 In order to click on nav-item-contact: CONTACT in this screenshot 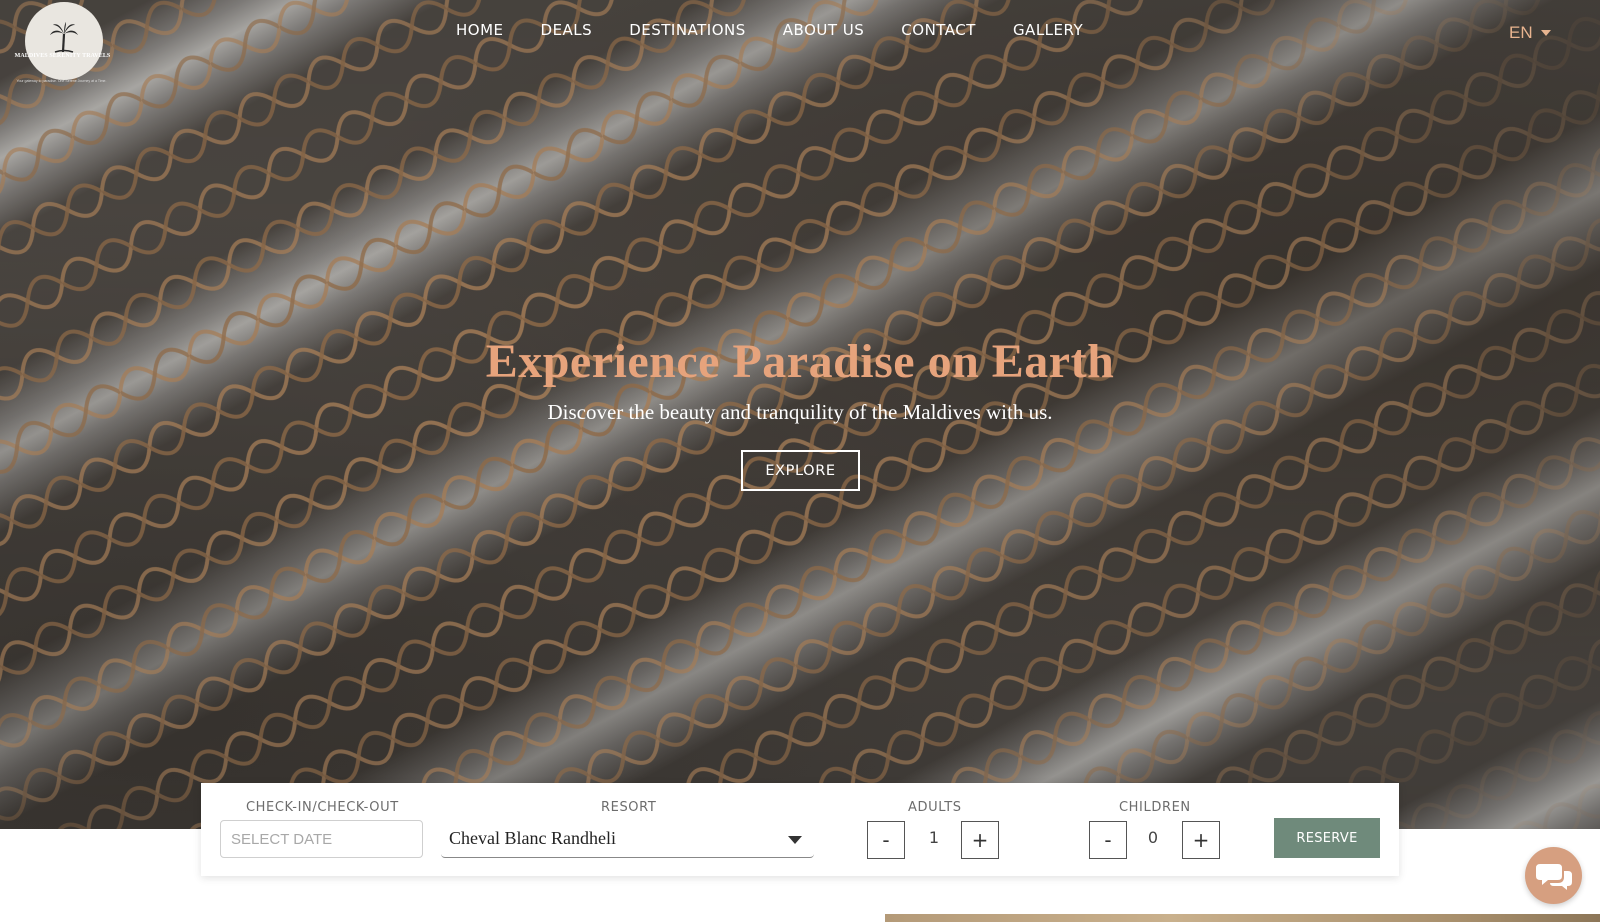, I will do `click(938, 30)`.